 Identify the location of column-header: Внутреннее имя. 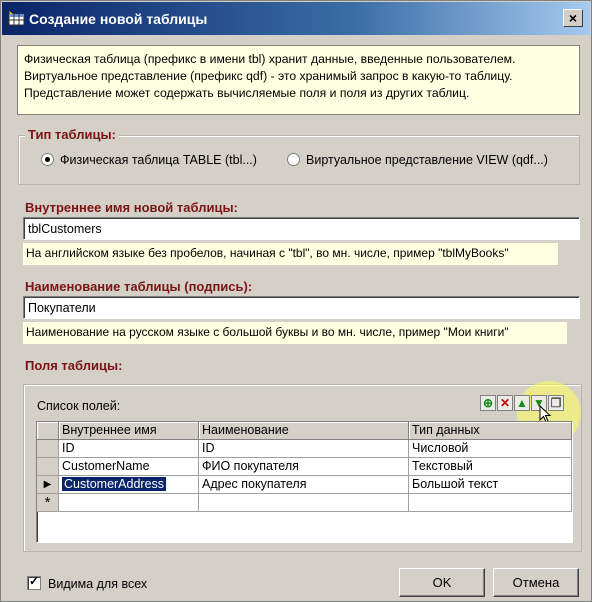
(129, 431).